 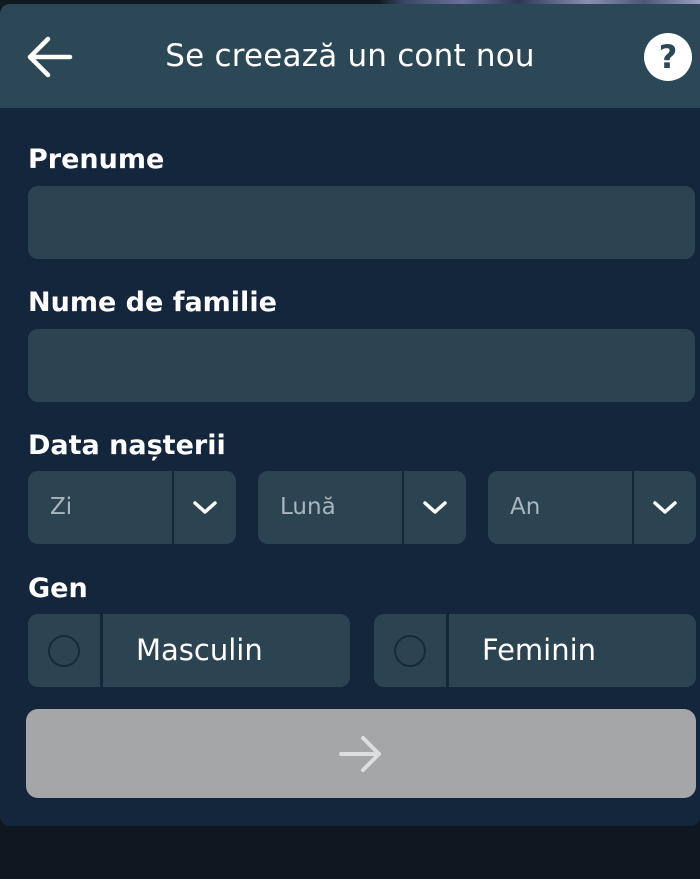 I want to click on arrow-left-icon, so click(x=50, y=57).